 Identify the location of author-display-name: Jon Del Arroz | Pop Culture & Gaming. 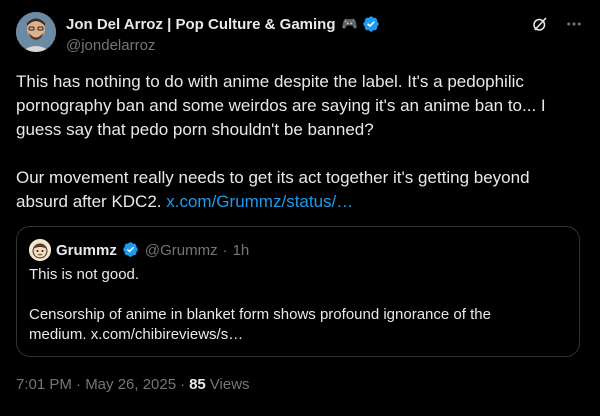
(201, 24).